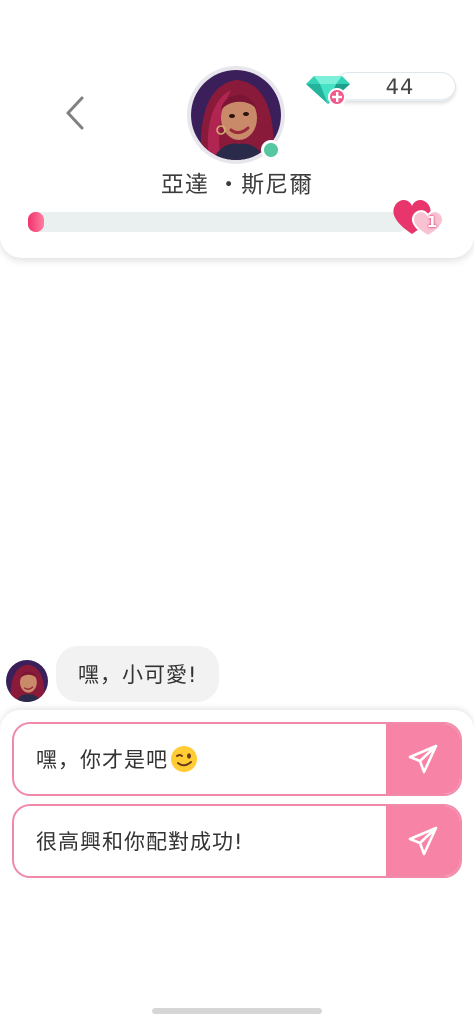  I want to click on portrait-image, so click(27, 681).